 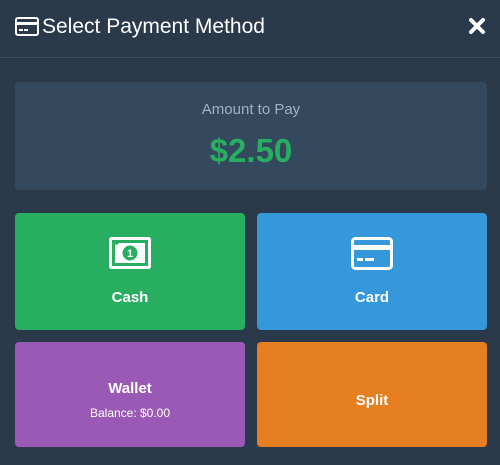 What do you see at coordinates (477, 26) in the screenshot?
I see `close-icon` at bounding box center [477, 26].